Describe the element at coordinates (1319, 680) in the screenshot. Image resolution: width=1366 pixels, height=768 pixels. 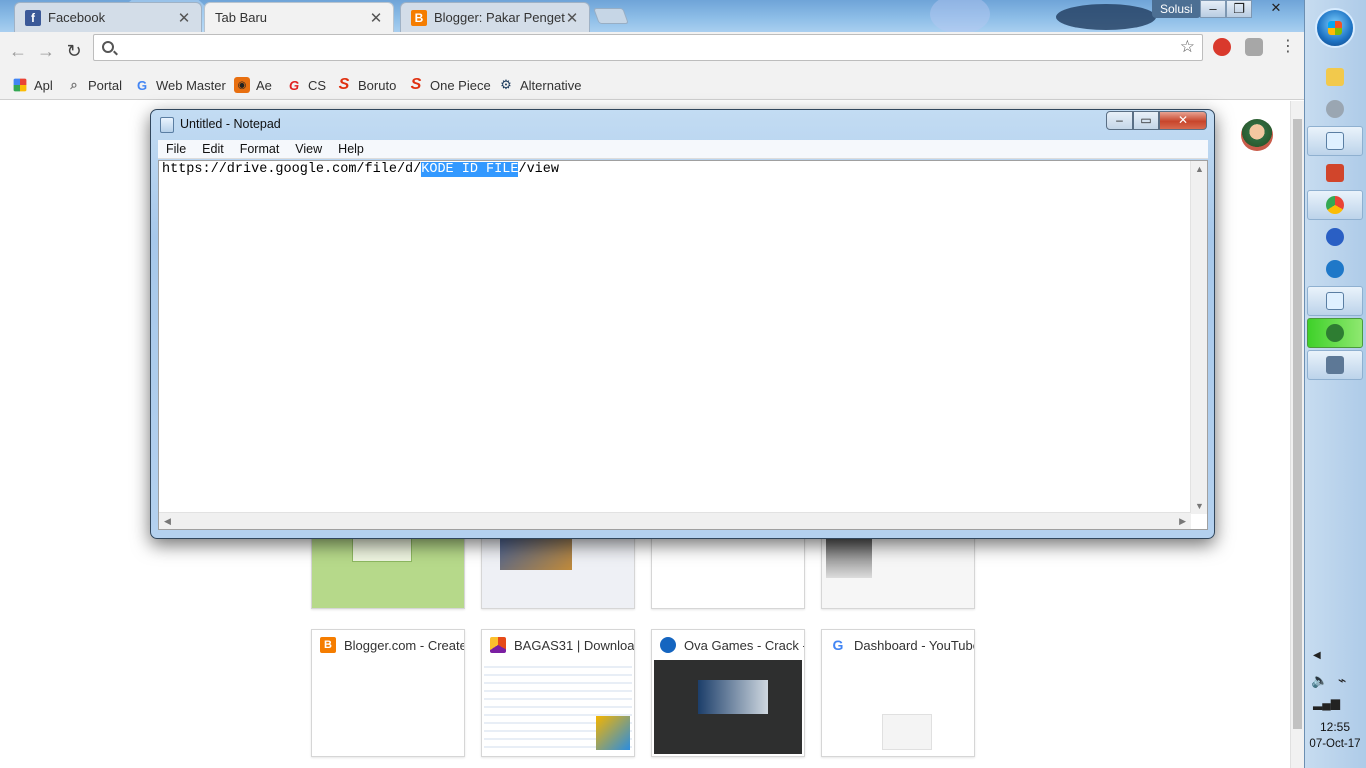
I see `volume-icon: 🔈` at that location.